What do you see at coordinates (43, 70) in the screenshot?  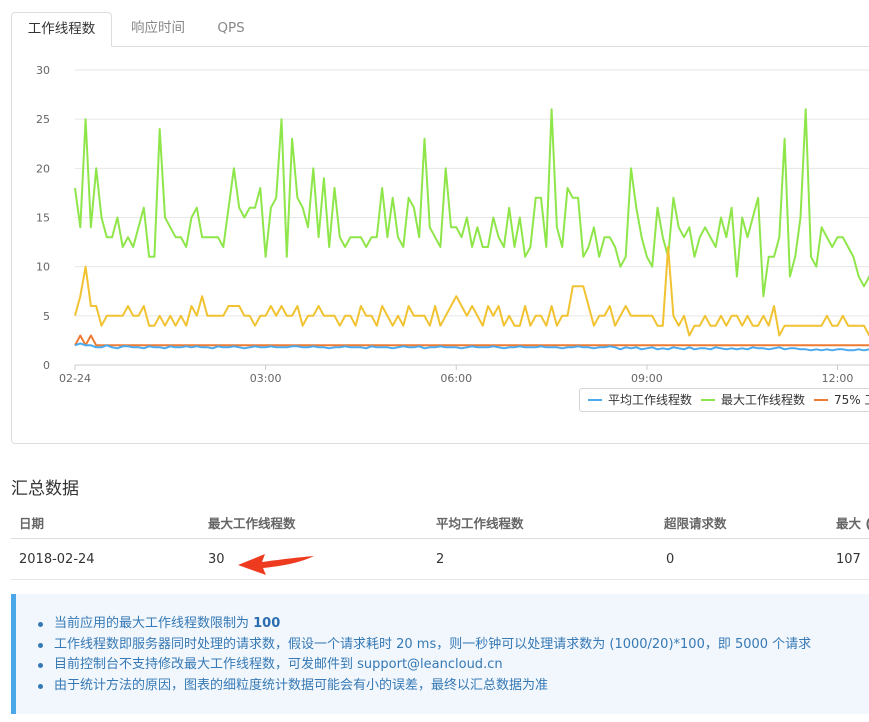 I see `y-tick-label: 30` at bounding box center [43, 70].